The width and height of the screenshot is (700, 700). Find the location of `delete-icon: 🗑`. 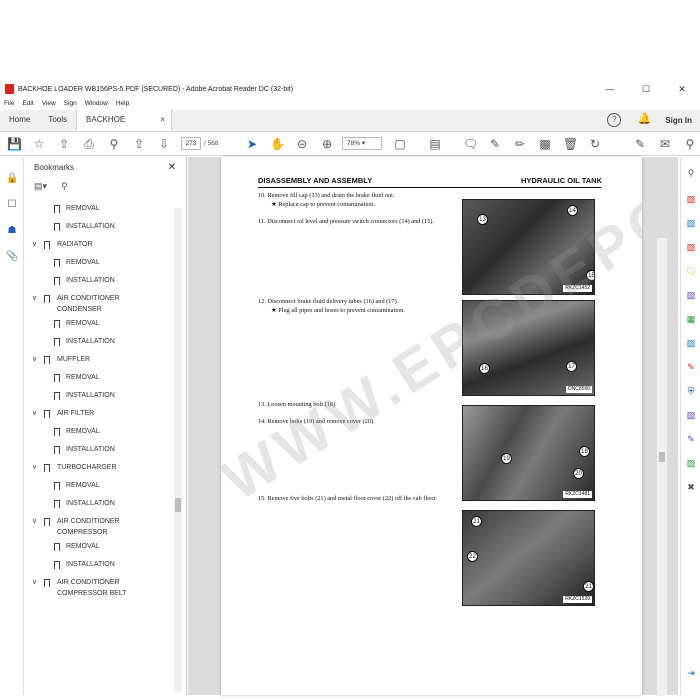

delete-icon: 🗑 is located at coordinates (570, 144).